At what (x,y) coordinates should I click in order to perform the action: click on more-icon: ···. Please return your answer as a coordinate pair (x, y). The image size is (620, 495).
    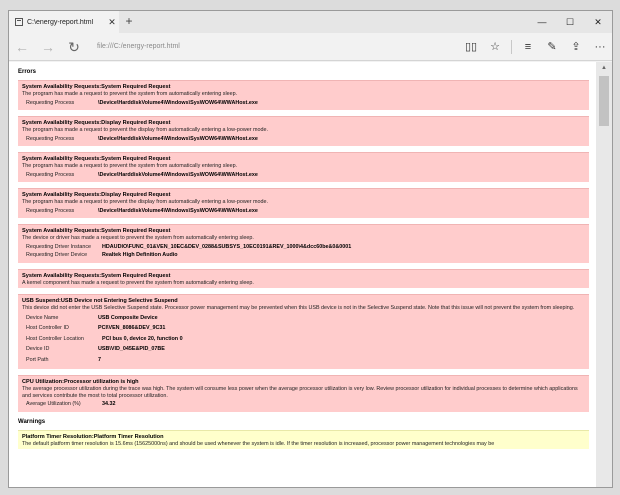
    Looking at the image, I should click on (600, 47).